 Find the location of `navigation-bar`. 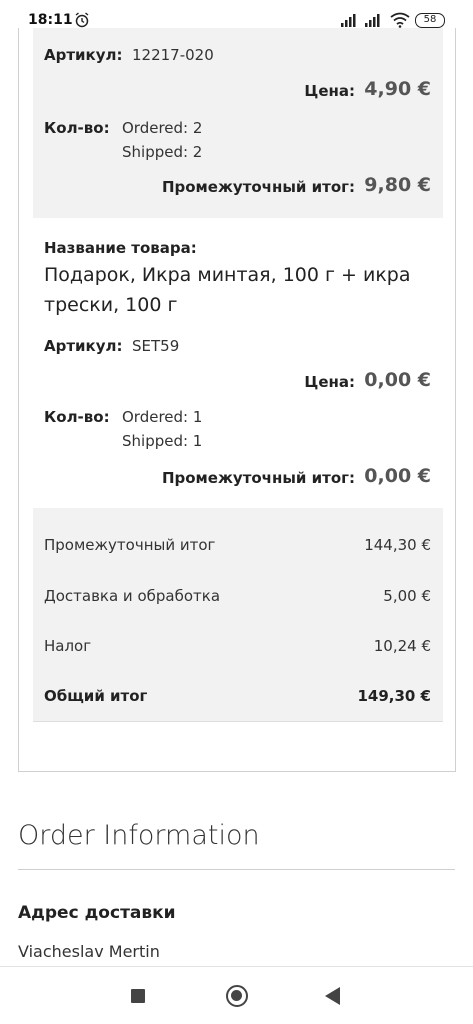

navigation-bar is located at coordinates (236, 995).